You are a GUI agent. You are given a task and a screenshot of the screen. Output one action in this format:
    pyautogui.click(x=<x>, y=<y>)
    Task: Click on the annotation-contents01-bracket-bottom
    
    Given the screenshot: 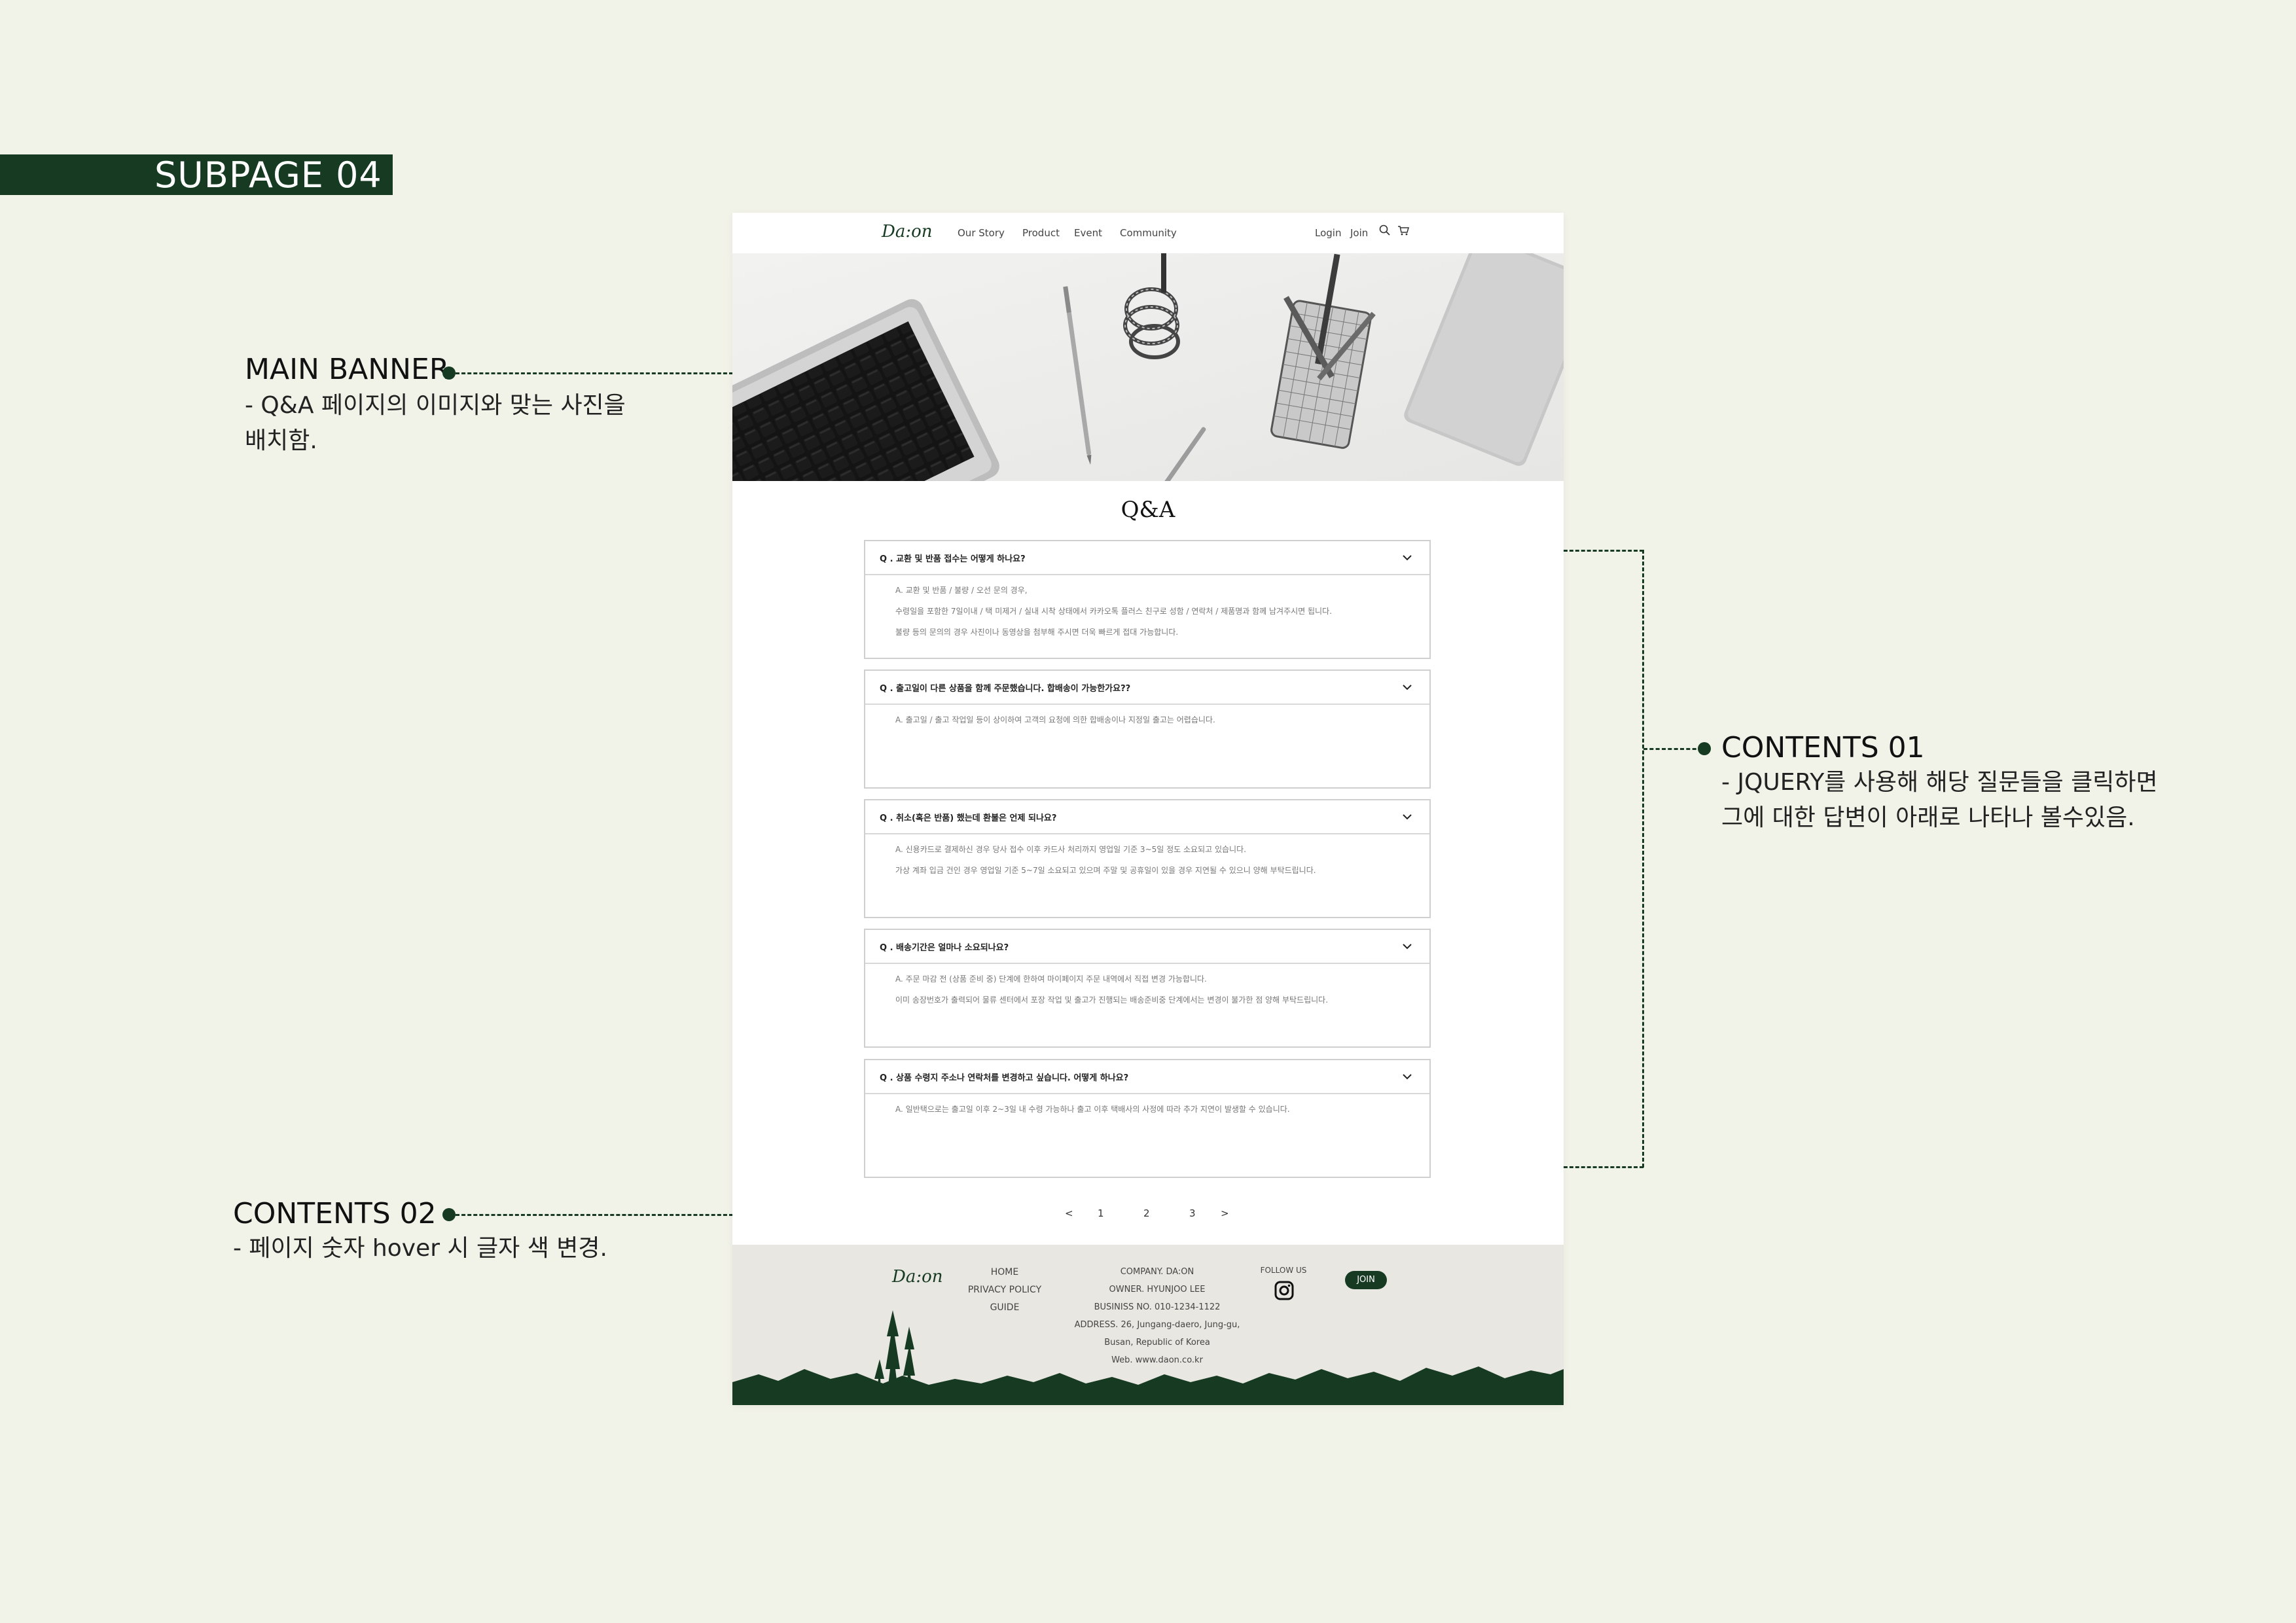 What is the action you would take?
    pyautogui.click(x=1603, y=1167)
    